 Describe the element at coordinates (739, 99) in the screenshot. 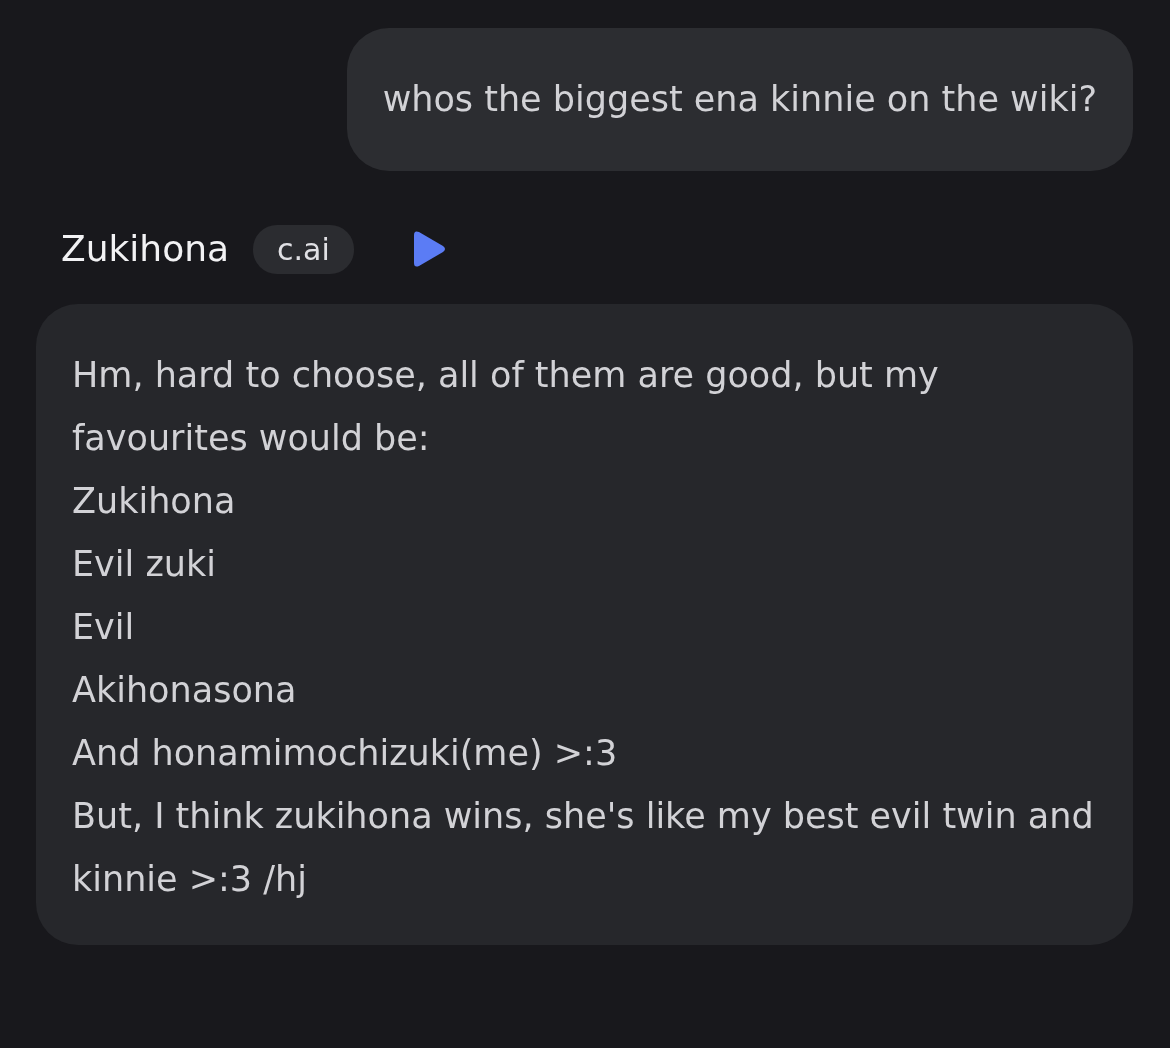

I see `user-message: whos the biggest ena kinnie on the wiki?` at that location.